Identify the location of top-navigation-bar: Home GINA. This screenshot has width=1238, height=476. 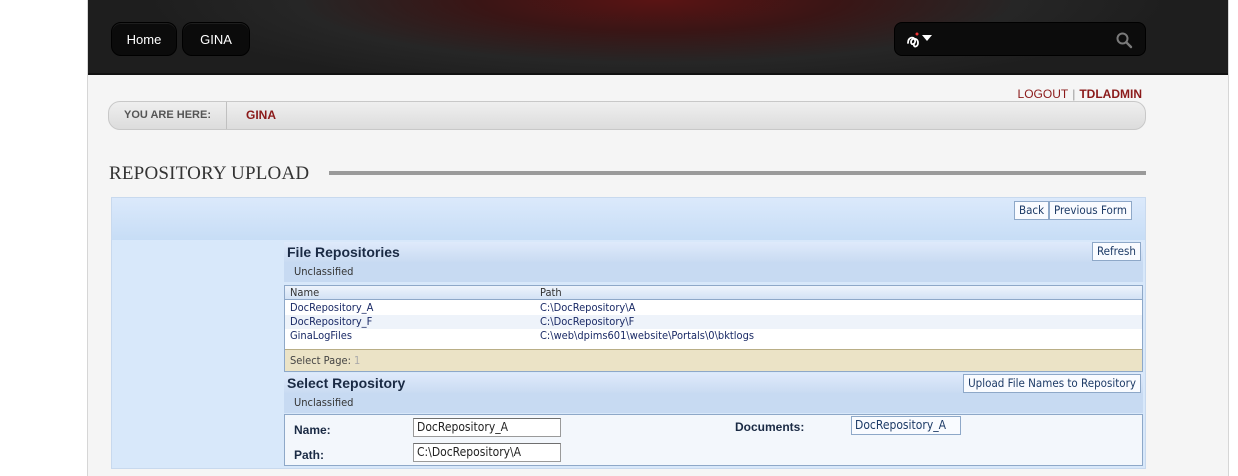
(658, 37).